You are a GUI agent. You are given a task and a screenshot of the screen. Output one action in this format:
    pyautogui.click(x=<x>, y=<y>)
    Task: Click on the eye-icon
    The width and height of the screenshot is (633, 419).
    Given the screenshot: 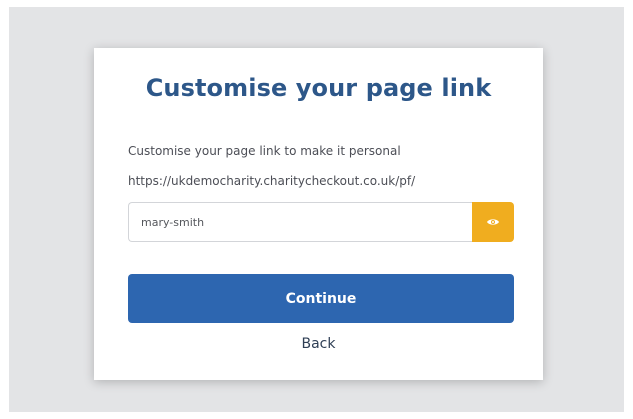 What is the action you would take?
    pyautogui.click(x=493, y=222)
    